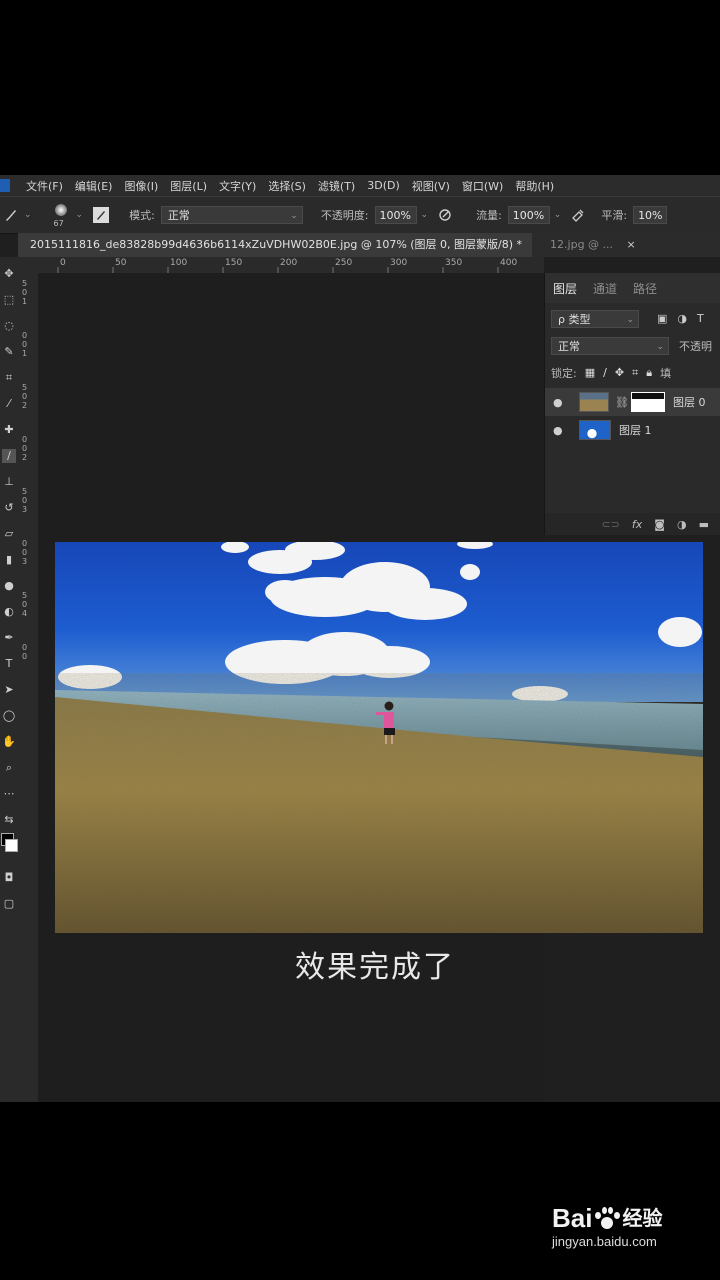 This screenshot has width=720, height=1280. What do you see at coordinates (565, 288) in the screenshot?
I see `tab-layers: 图层` at bounding box center [565, 288].